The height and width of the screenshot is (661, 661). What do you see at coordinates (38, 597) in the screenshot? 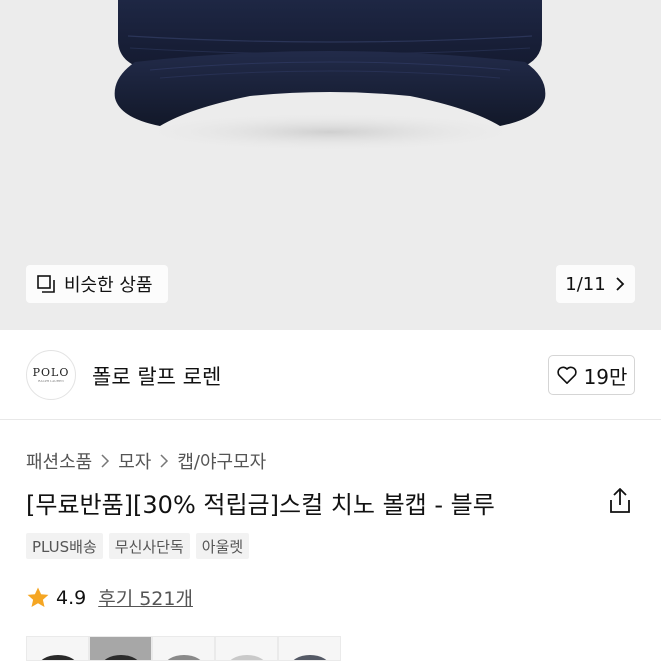
I see `star-icon` at bounding box center [38, 597].